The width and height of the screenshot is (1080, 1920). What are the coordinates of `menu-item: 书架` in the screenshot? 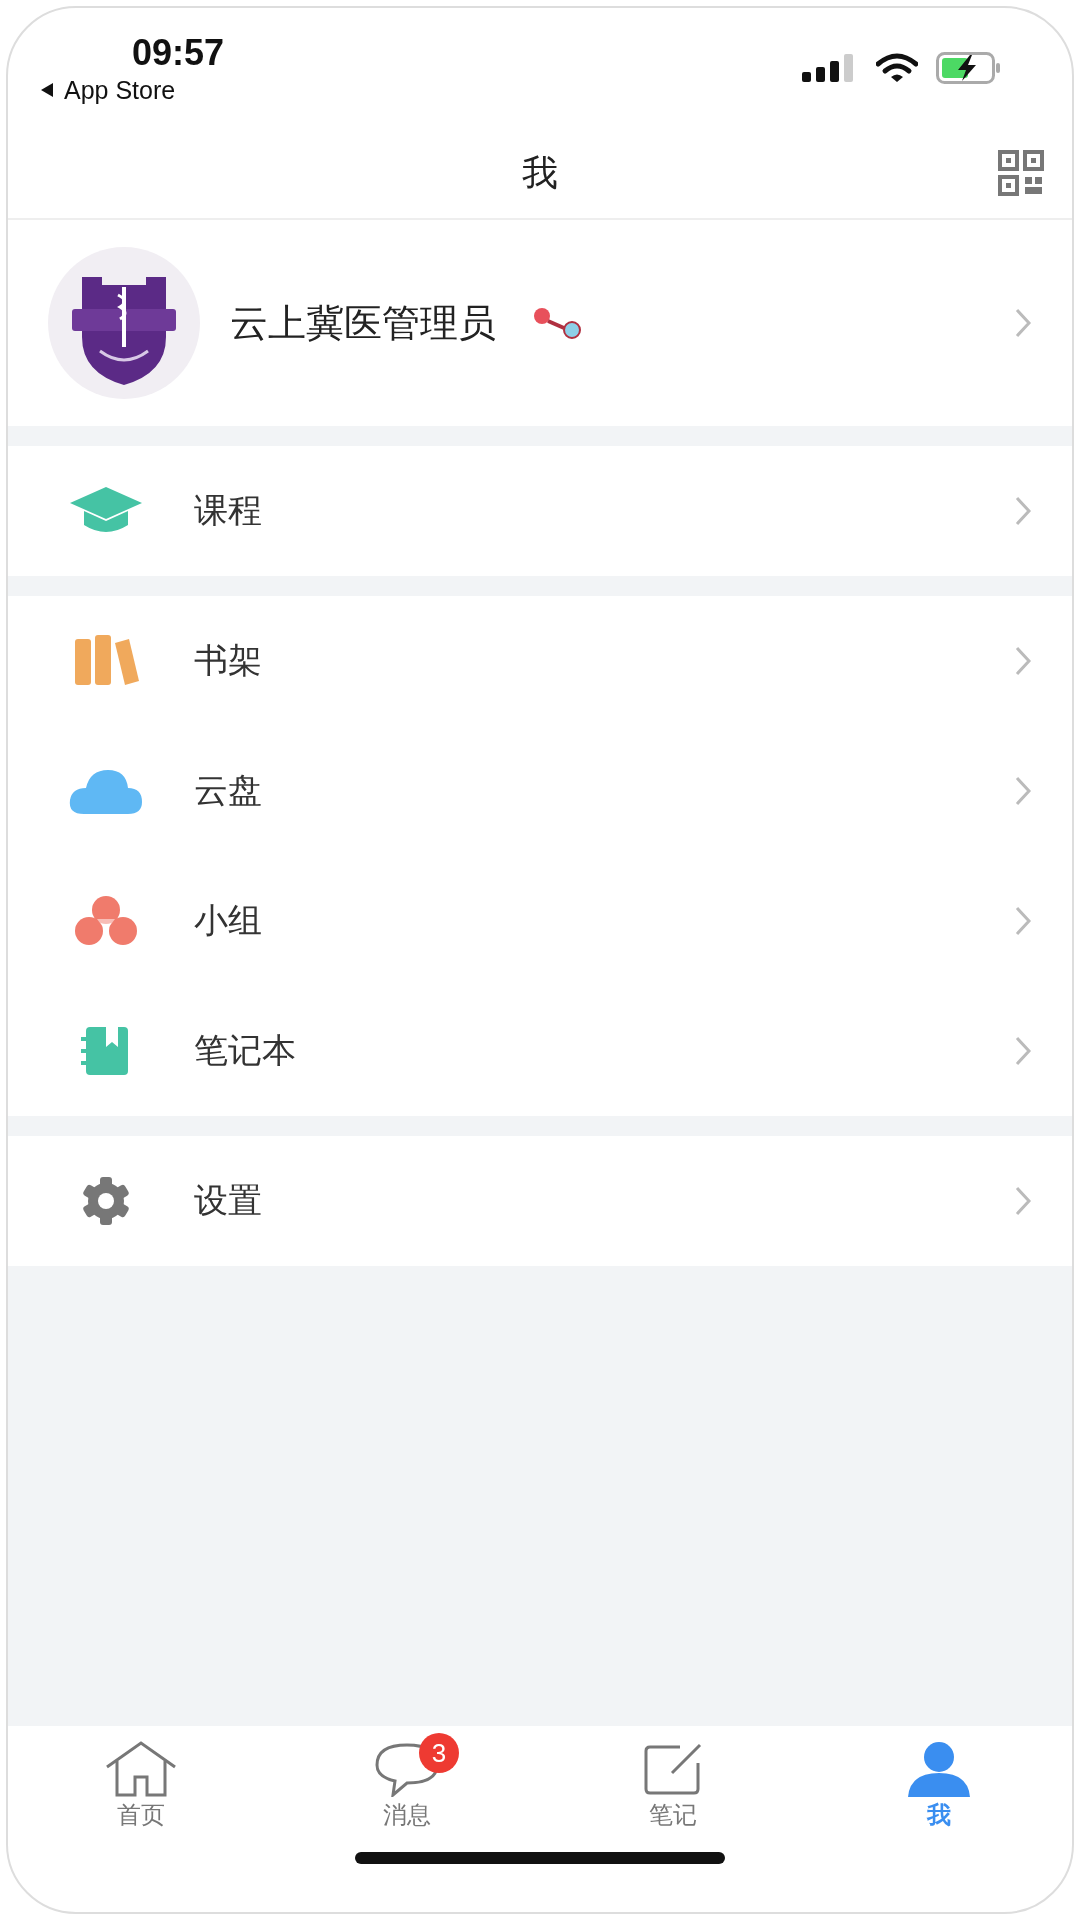 It's located at (540, 661).